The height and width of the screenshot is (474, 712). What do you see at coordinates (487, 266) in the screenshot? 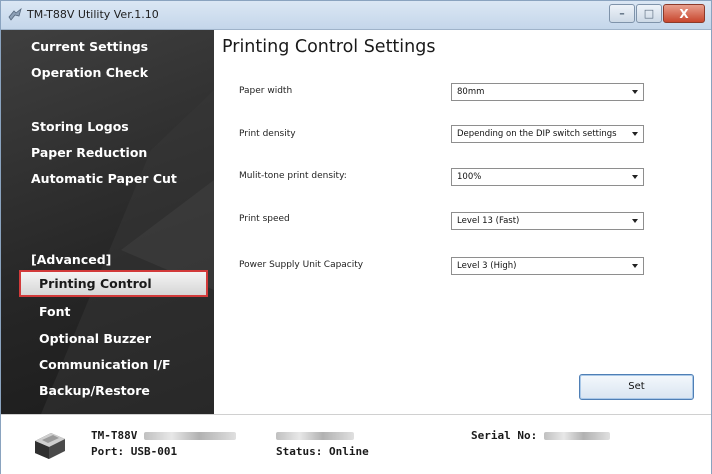
I see `power-supply-capacity-value: Level 3 (High)` at bounding box center [487, 266].